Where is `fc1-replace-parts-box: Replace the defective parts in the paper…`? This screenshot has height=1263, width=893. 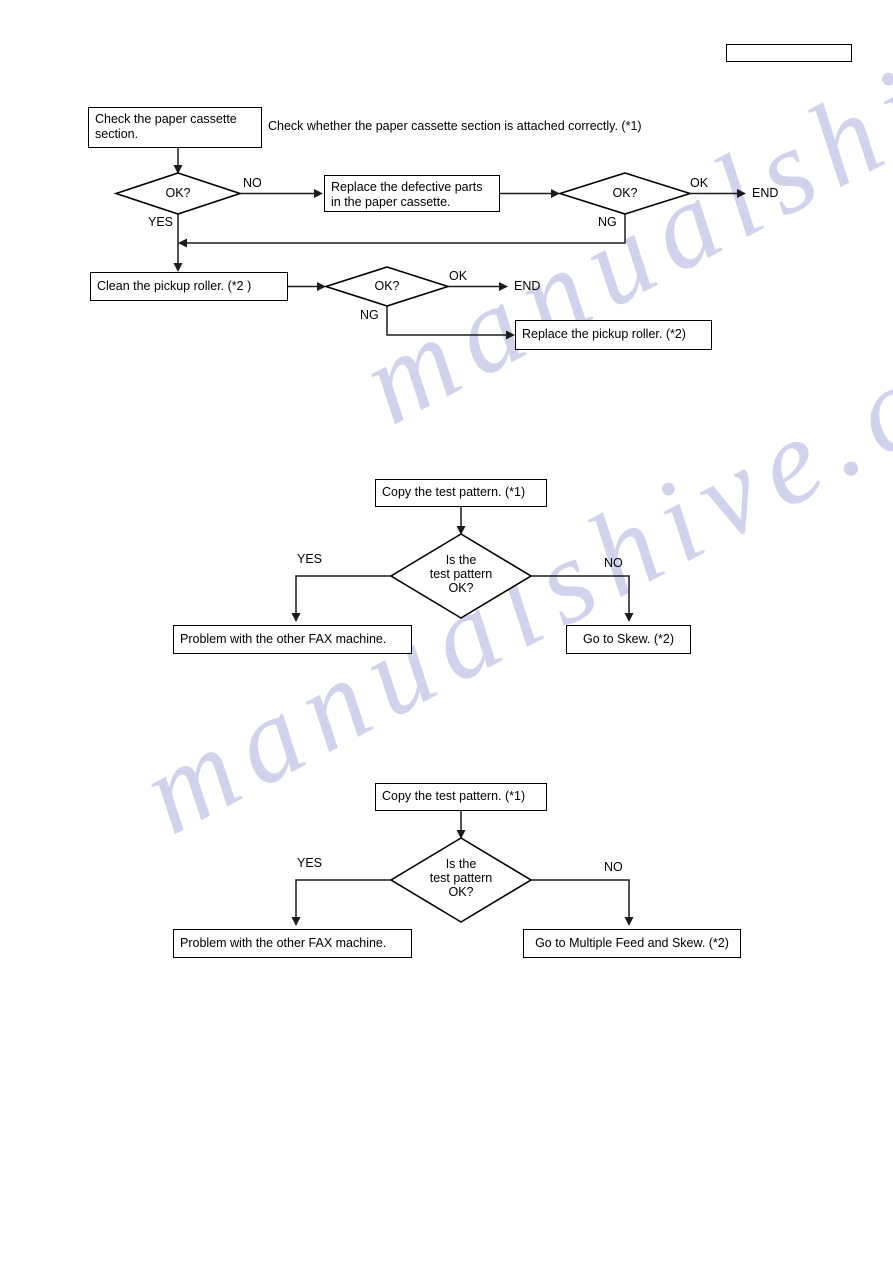 fc1-replace-parts-box: Replace the defective parts in the paper… is located at coordinates (412, 193).